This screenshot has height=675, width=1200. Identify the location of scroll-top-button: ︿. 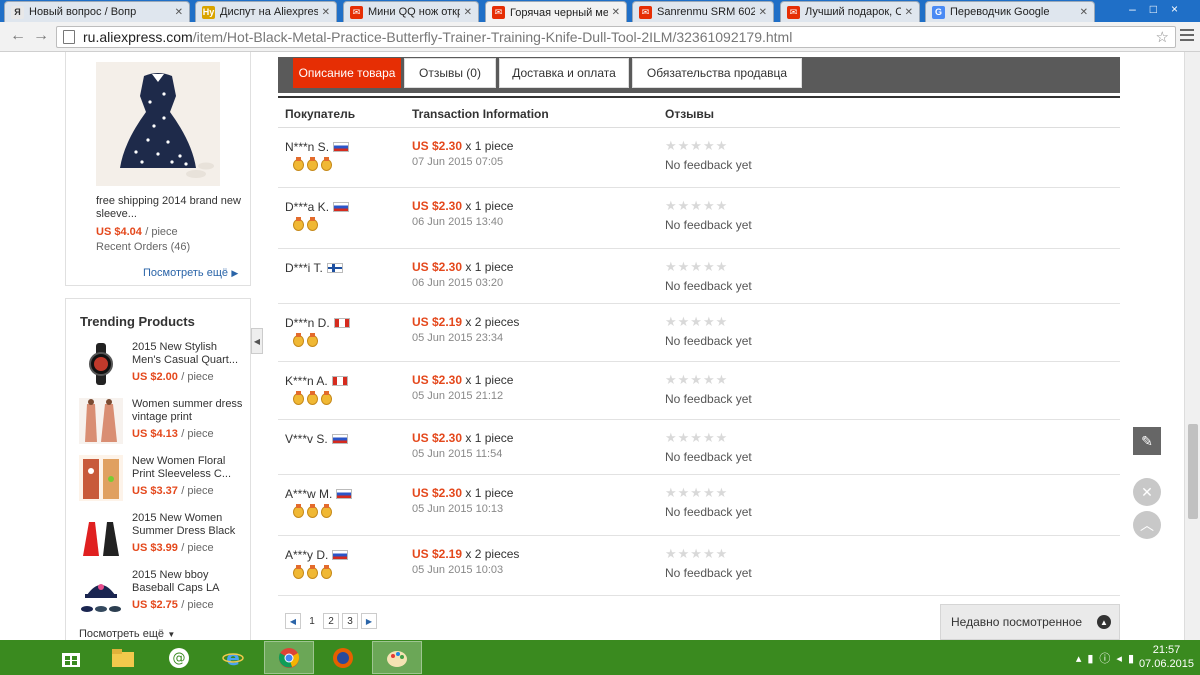
(1147, 525).